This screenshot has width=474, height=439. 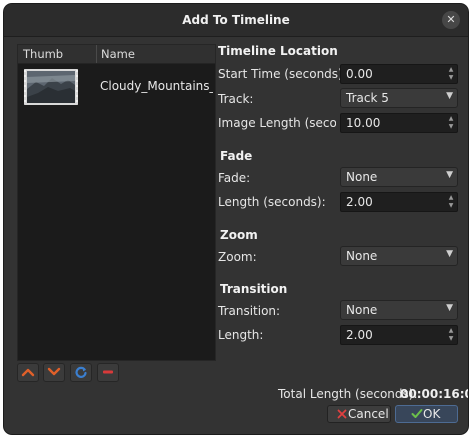 I want to click on transition-label: Transition:, so click(x=249, y=311).